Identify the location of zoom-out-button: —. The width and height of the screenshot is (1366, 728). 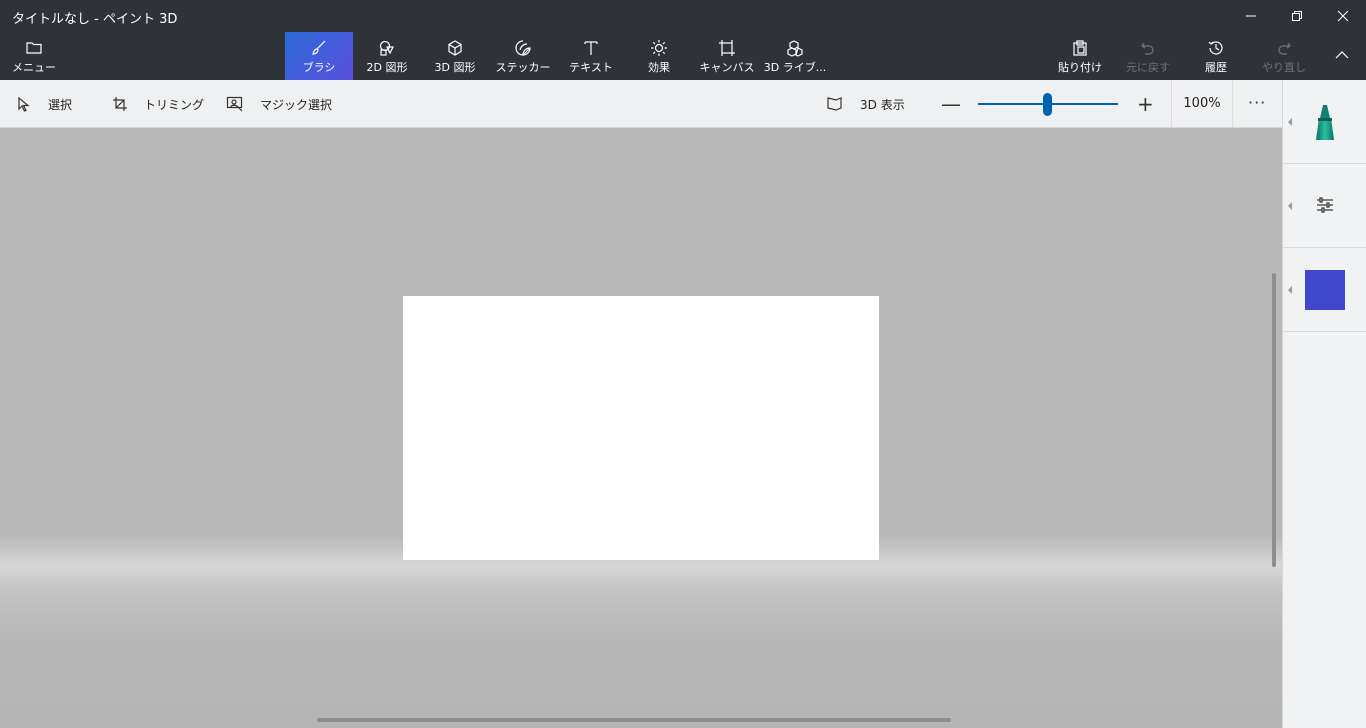
(951, 104).